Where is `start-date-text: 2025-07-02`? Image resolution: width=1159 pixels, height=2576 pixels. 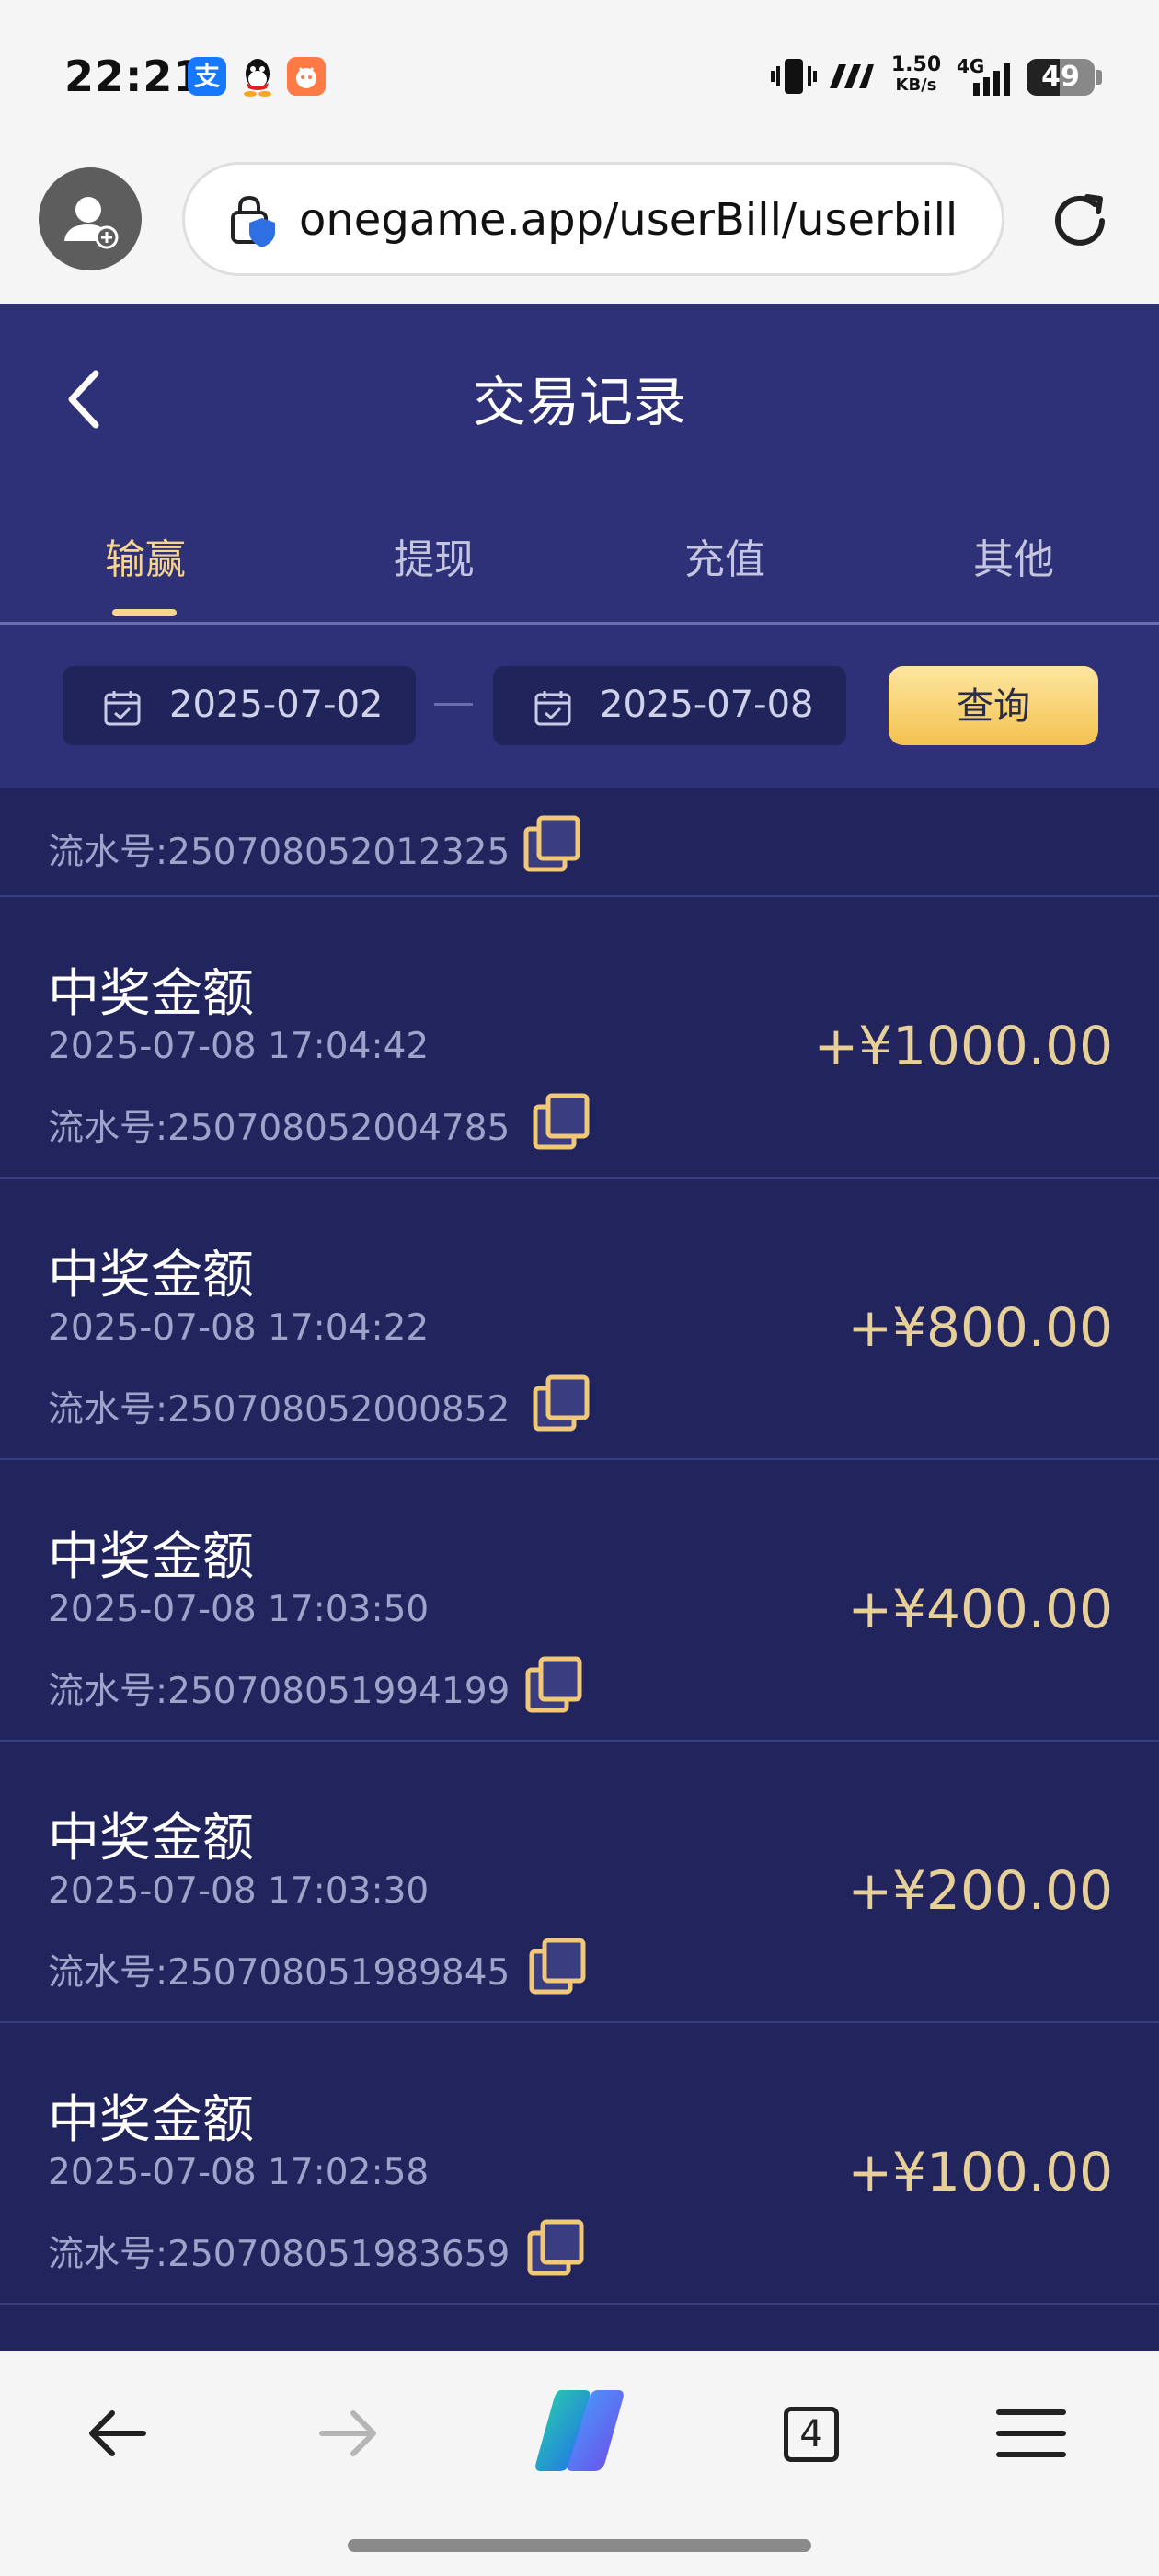
start-date-text: 2025-07-02 is located at coordinates (276, 705).